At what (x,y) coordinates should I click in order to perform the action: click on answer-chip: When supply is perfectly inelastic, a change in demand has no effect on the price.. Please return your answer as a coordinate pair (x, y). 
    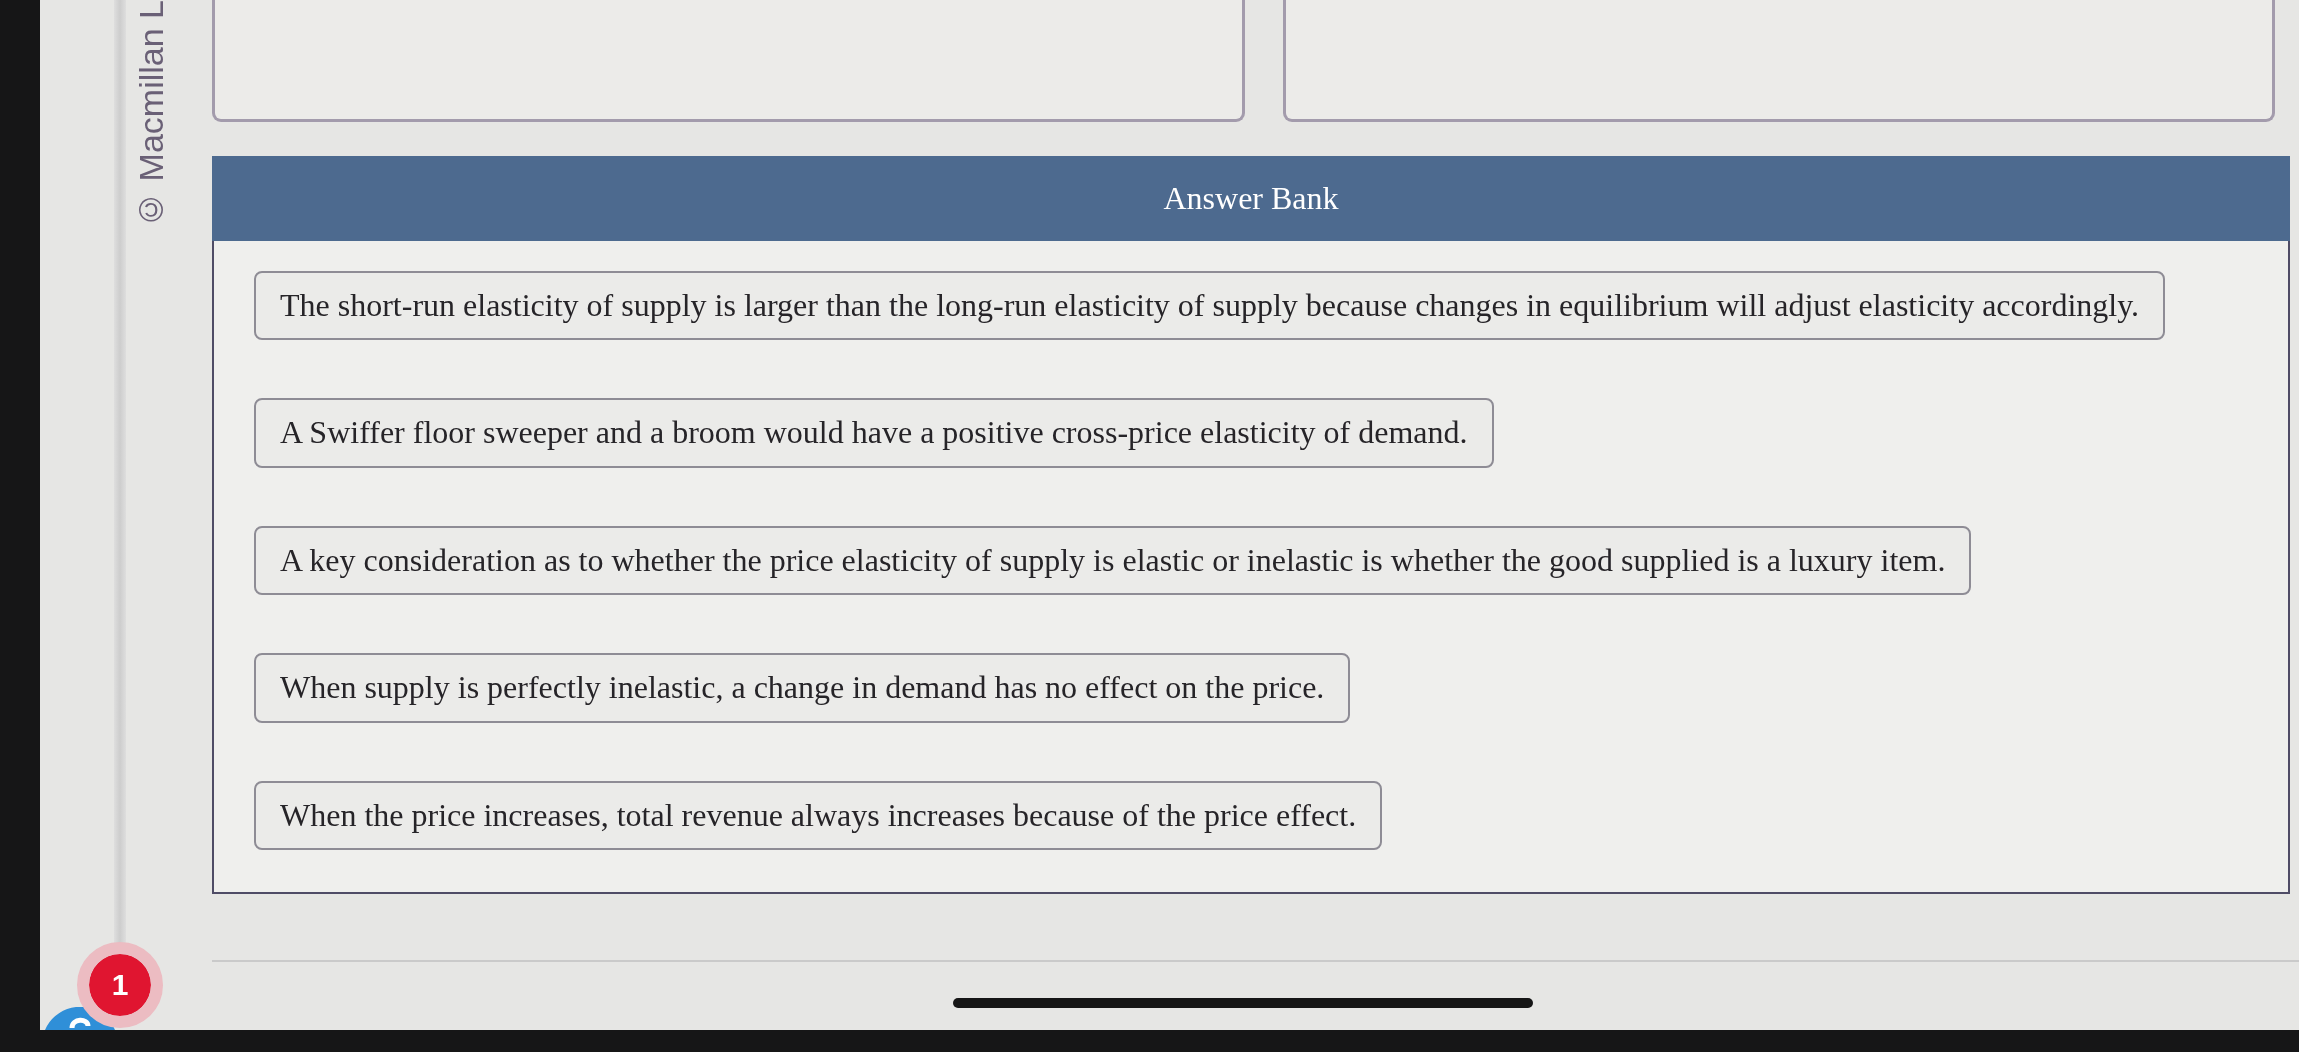
    Looking at the image, I should click on (802, 688).